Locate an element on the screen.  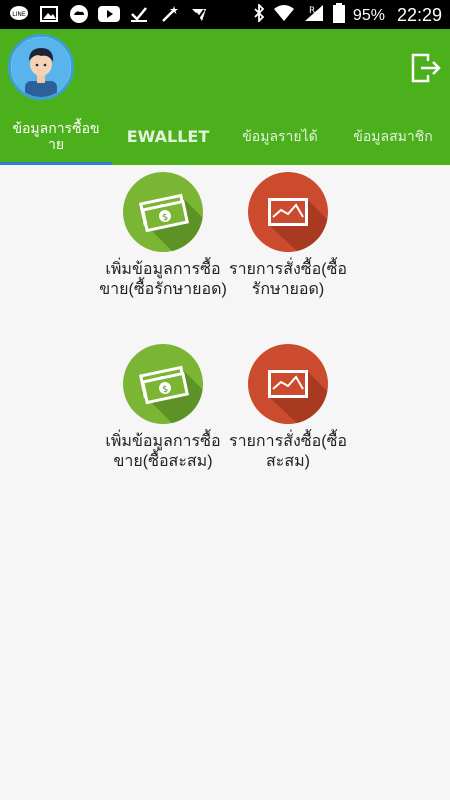
logout-button is located at coordinates (426, 68).